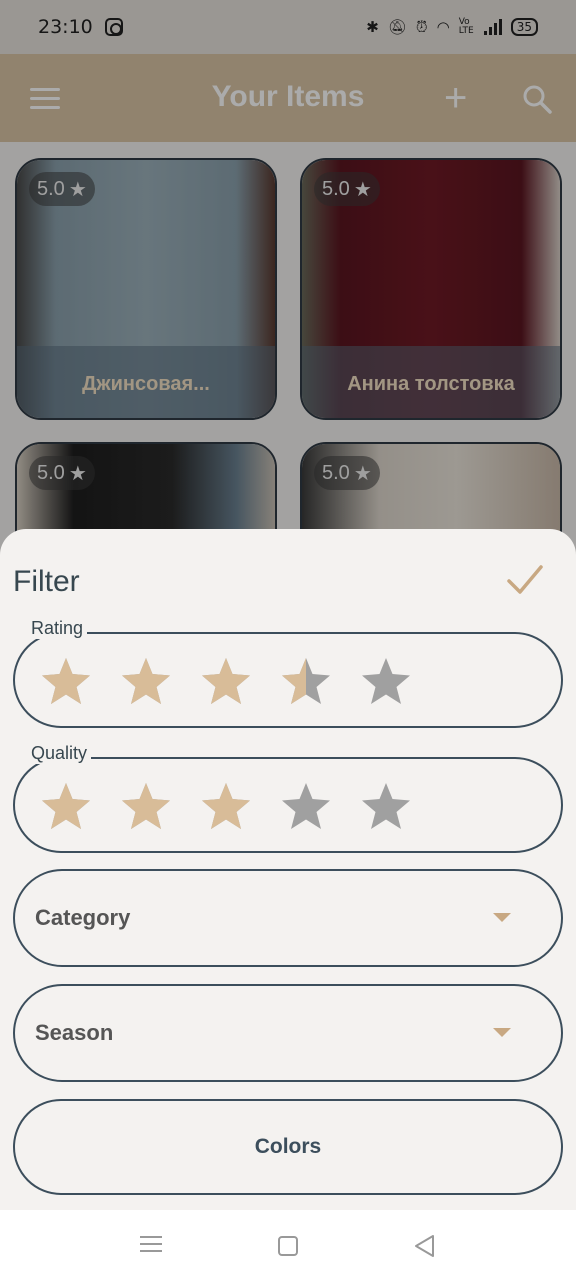  I want to click on season-label: Season, so click(74, 1032).